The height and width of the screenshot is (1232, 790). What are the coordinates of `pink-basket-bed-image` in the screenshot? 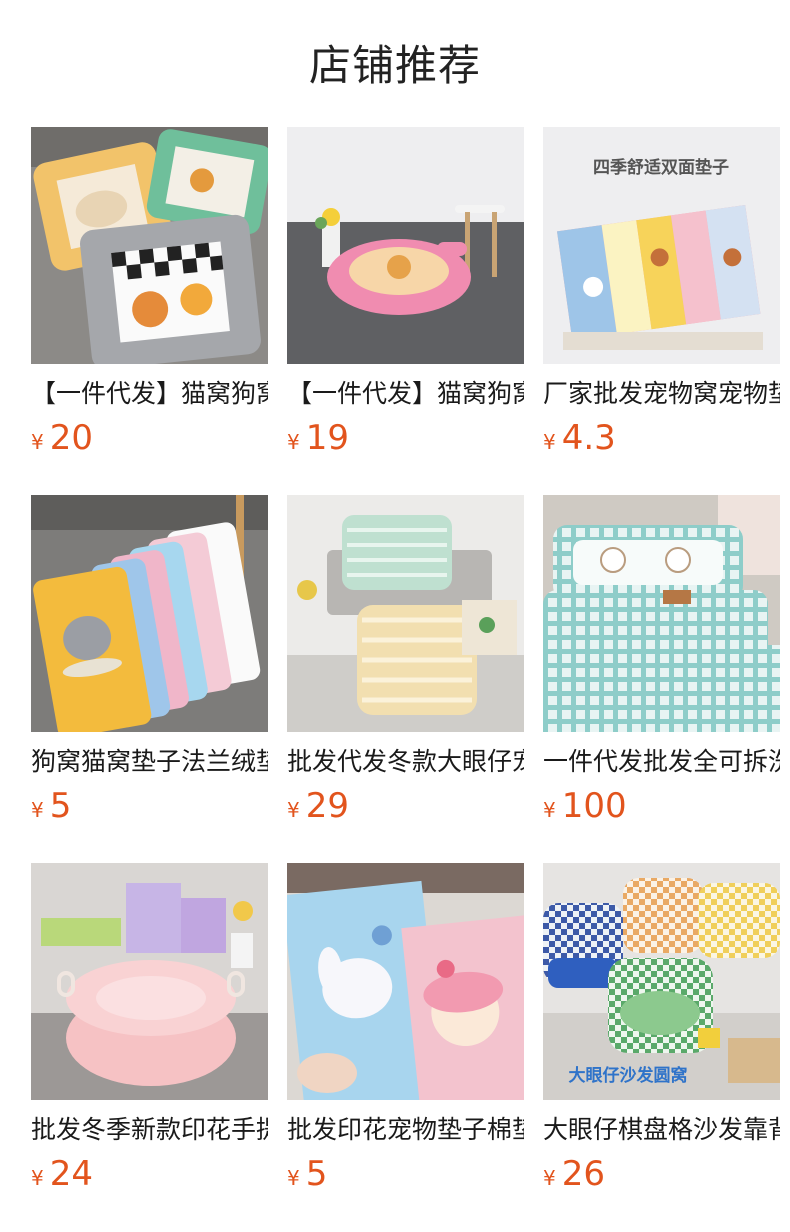 It's located at (149, 981).